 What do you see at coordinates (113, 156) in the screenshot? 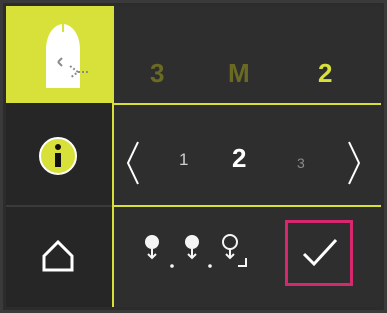
I see `vertical-divider` at bounding box center [113, 156].